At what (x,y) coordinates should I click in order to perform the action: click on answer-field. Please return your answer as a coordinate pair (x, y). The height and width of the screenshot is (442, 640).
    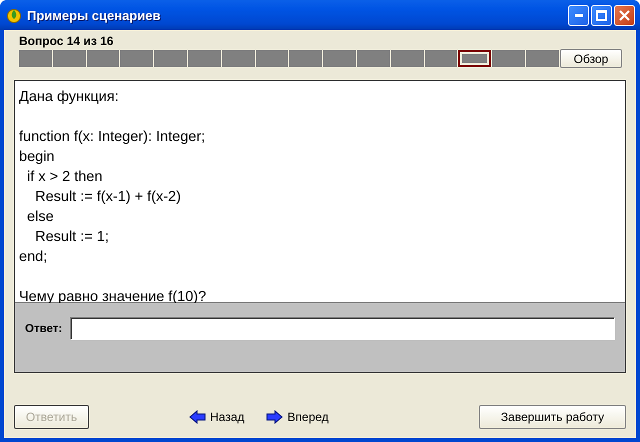
    Looking at the image, I should click on (342, 328).